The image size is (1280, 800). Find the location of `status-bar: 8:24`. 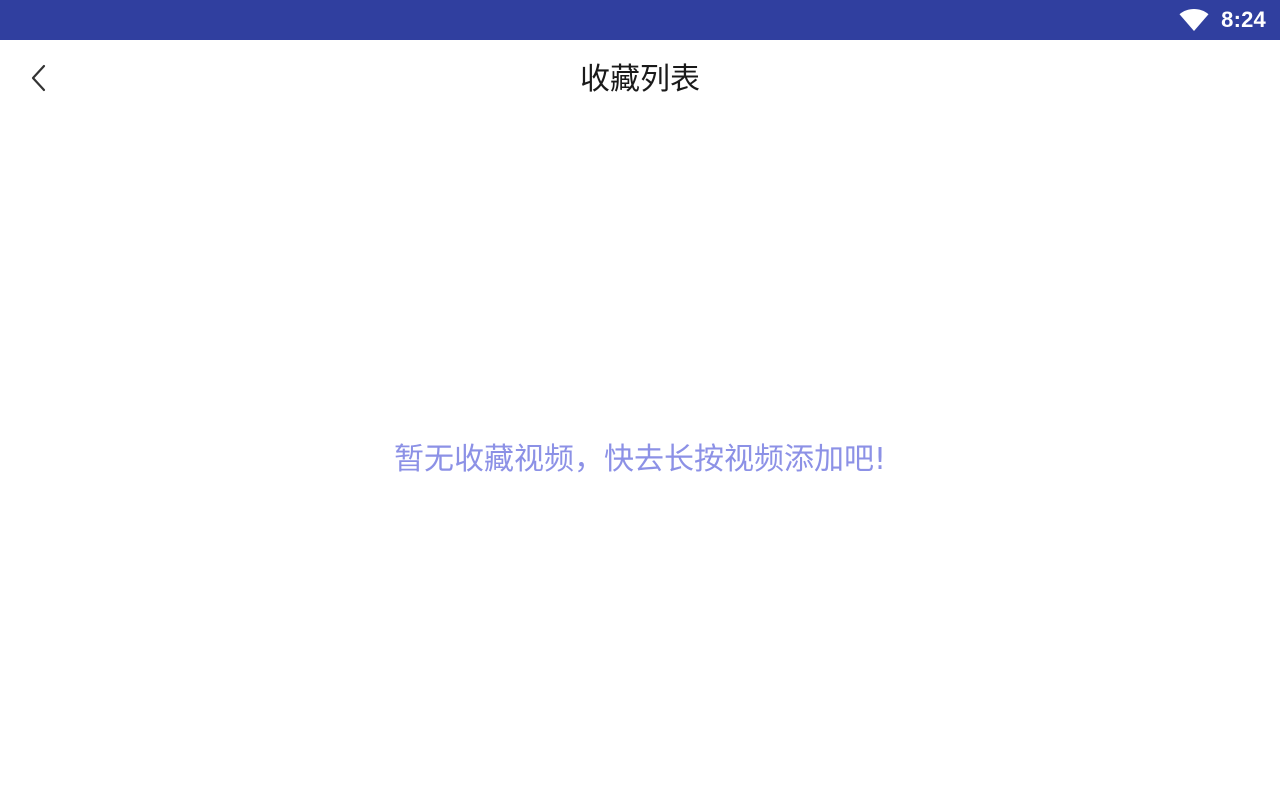

status-bar: 8:24 is located at coordinates (640, 20).